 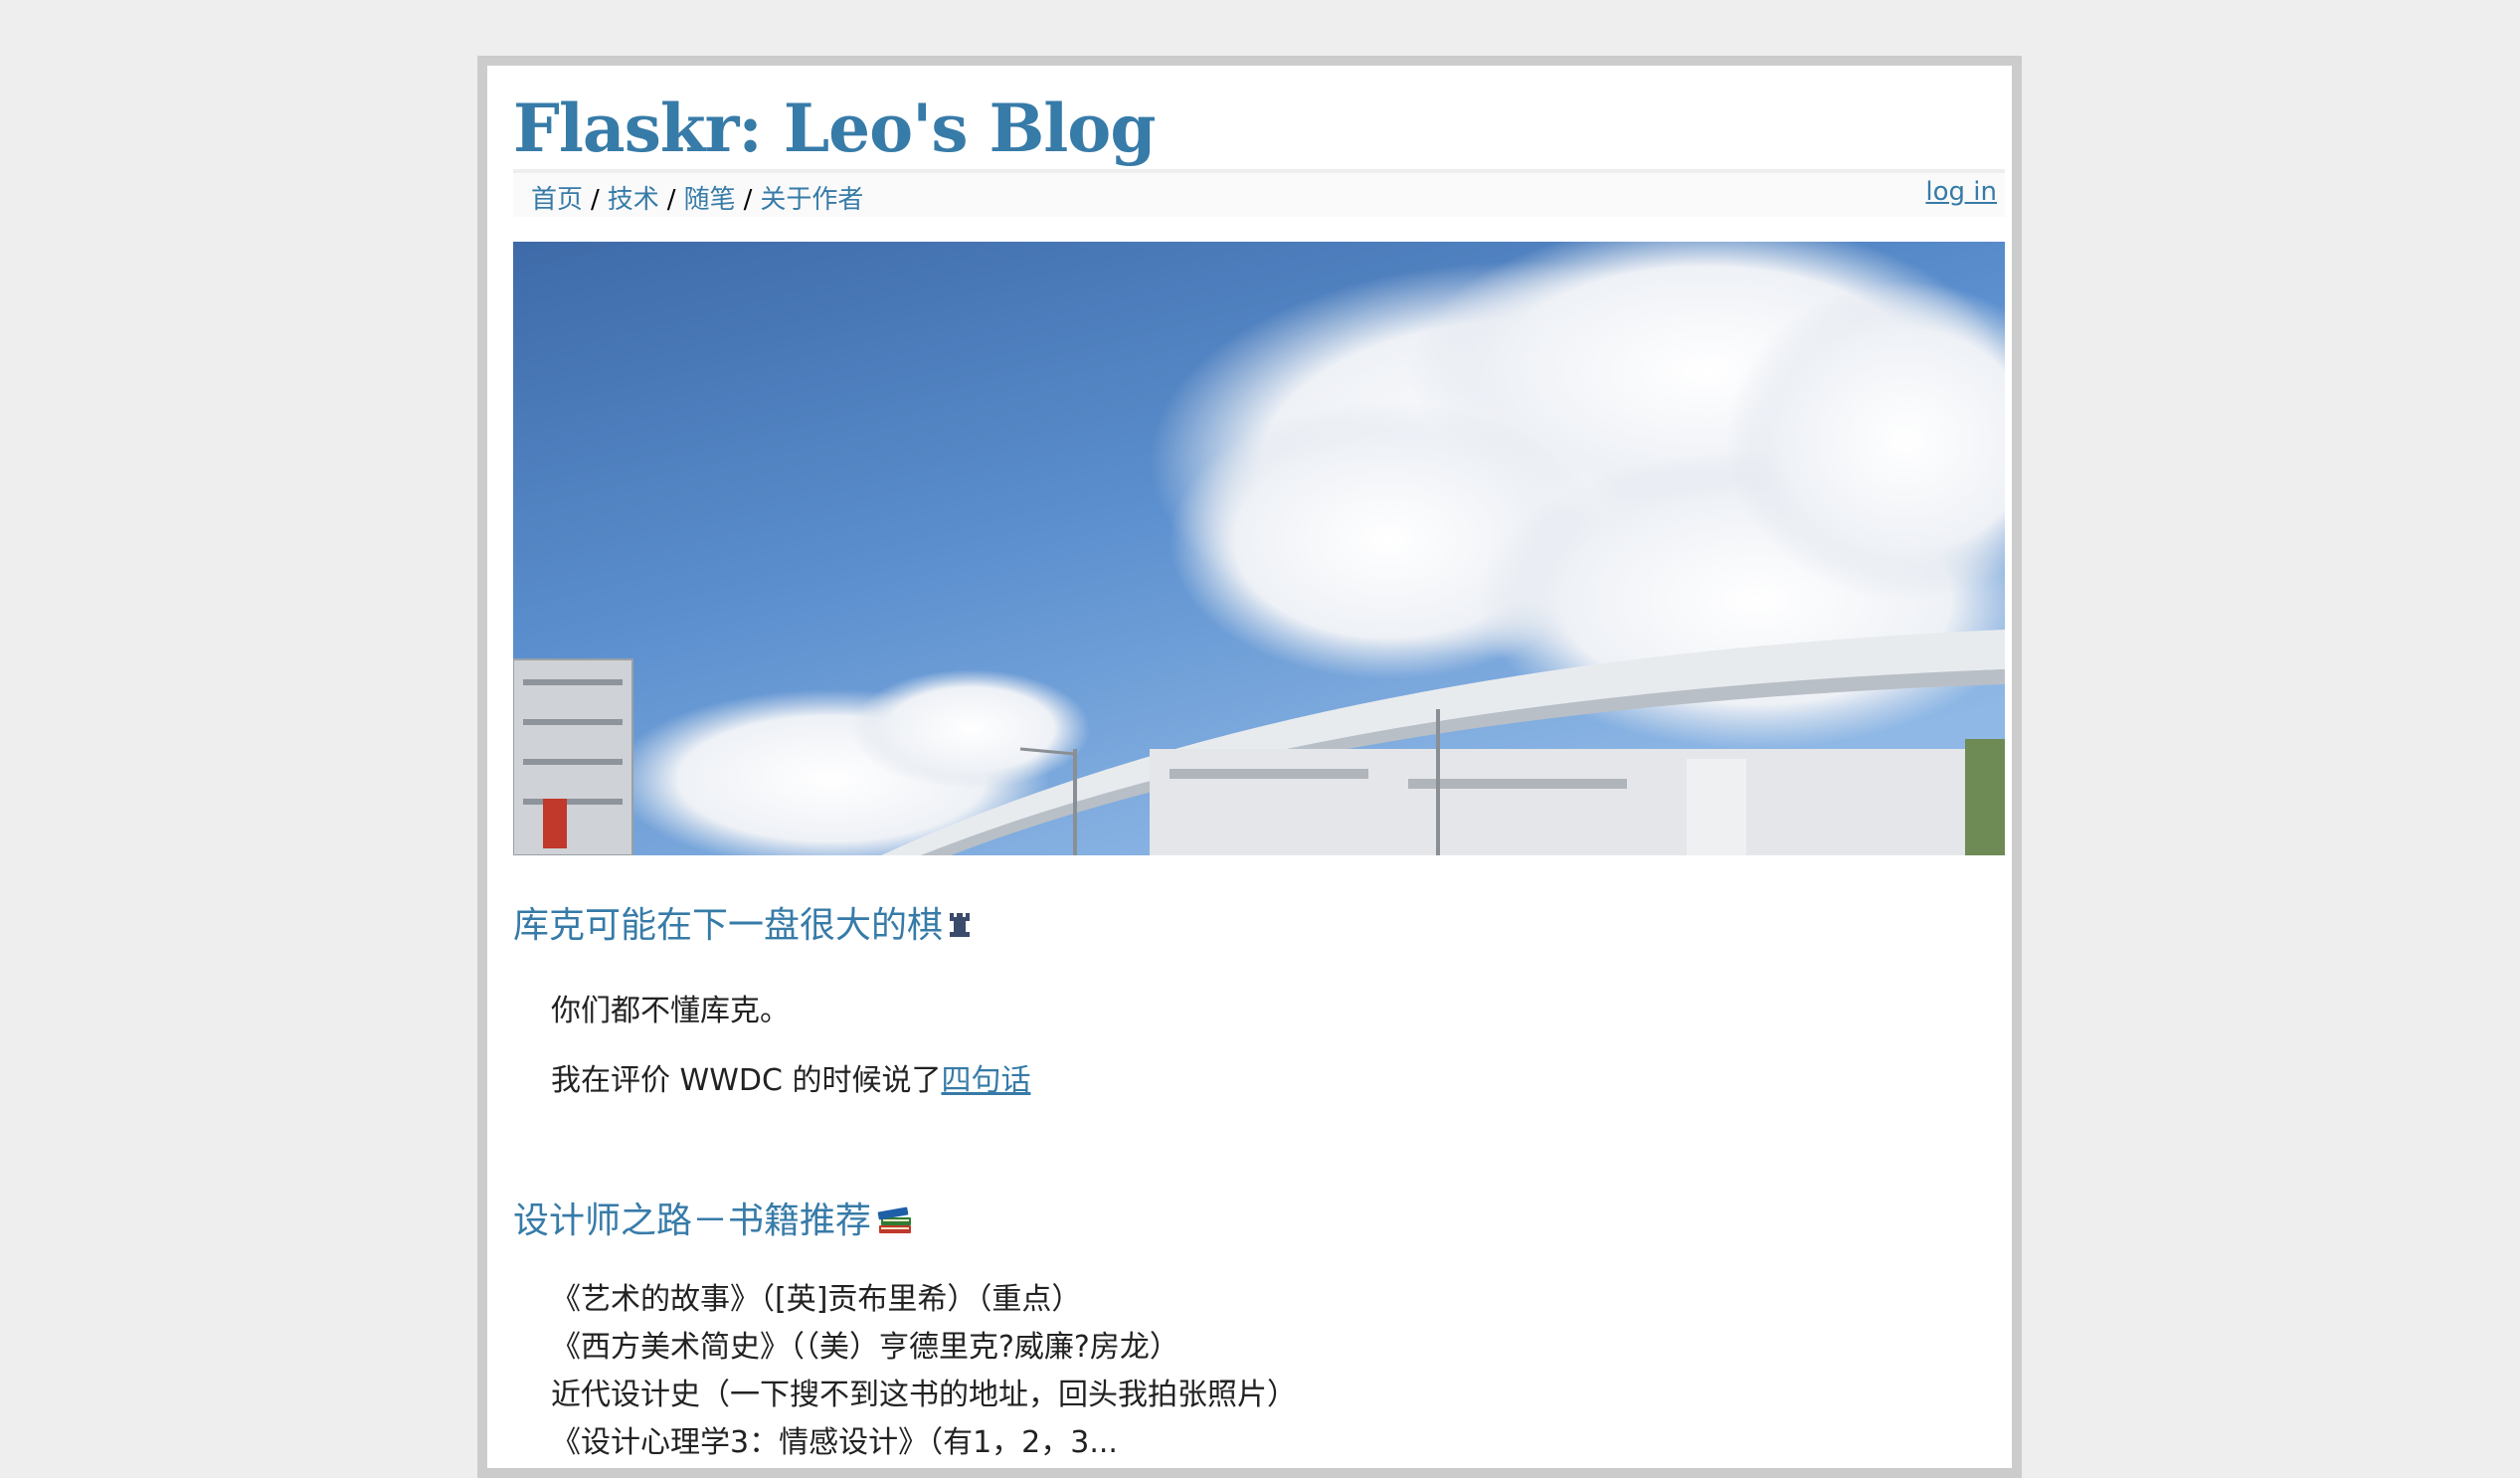 I want to click on post-inline-link: 四句话, so click(x=985, y=1080).